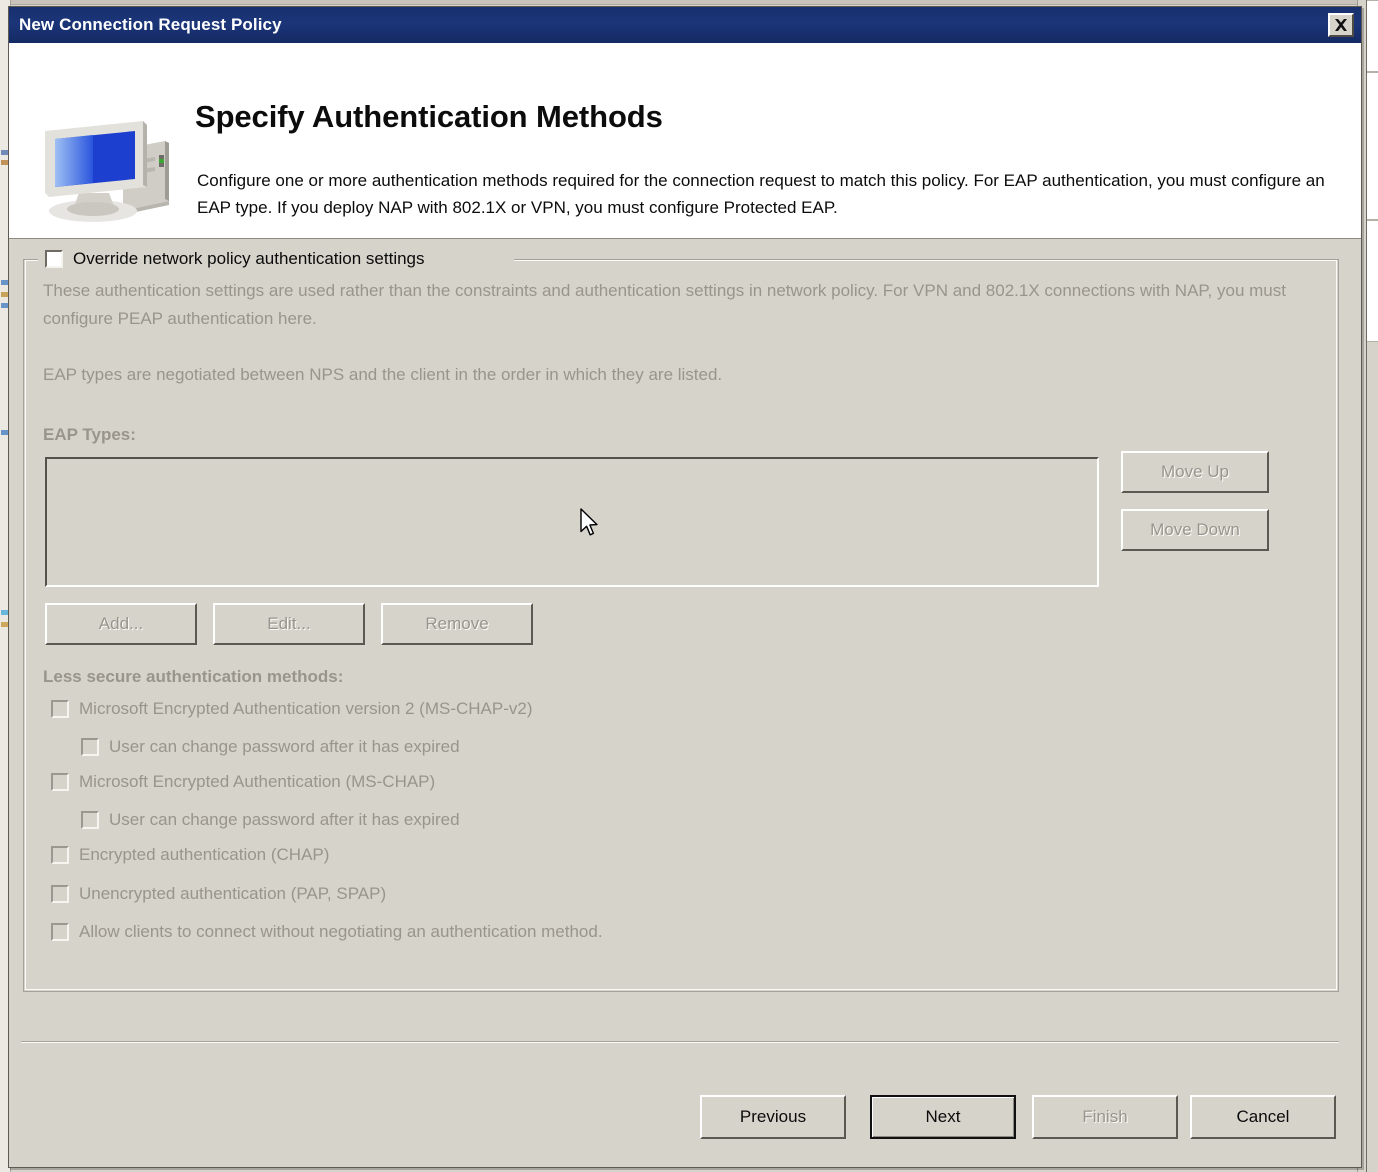 The height and width of the screenshot is (1172, 1378). I want to click on dialog-titlebar: New Connection Request Policy, so click(685, 25).